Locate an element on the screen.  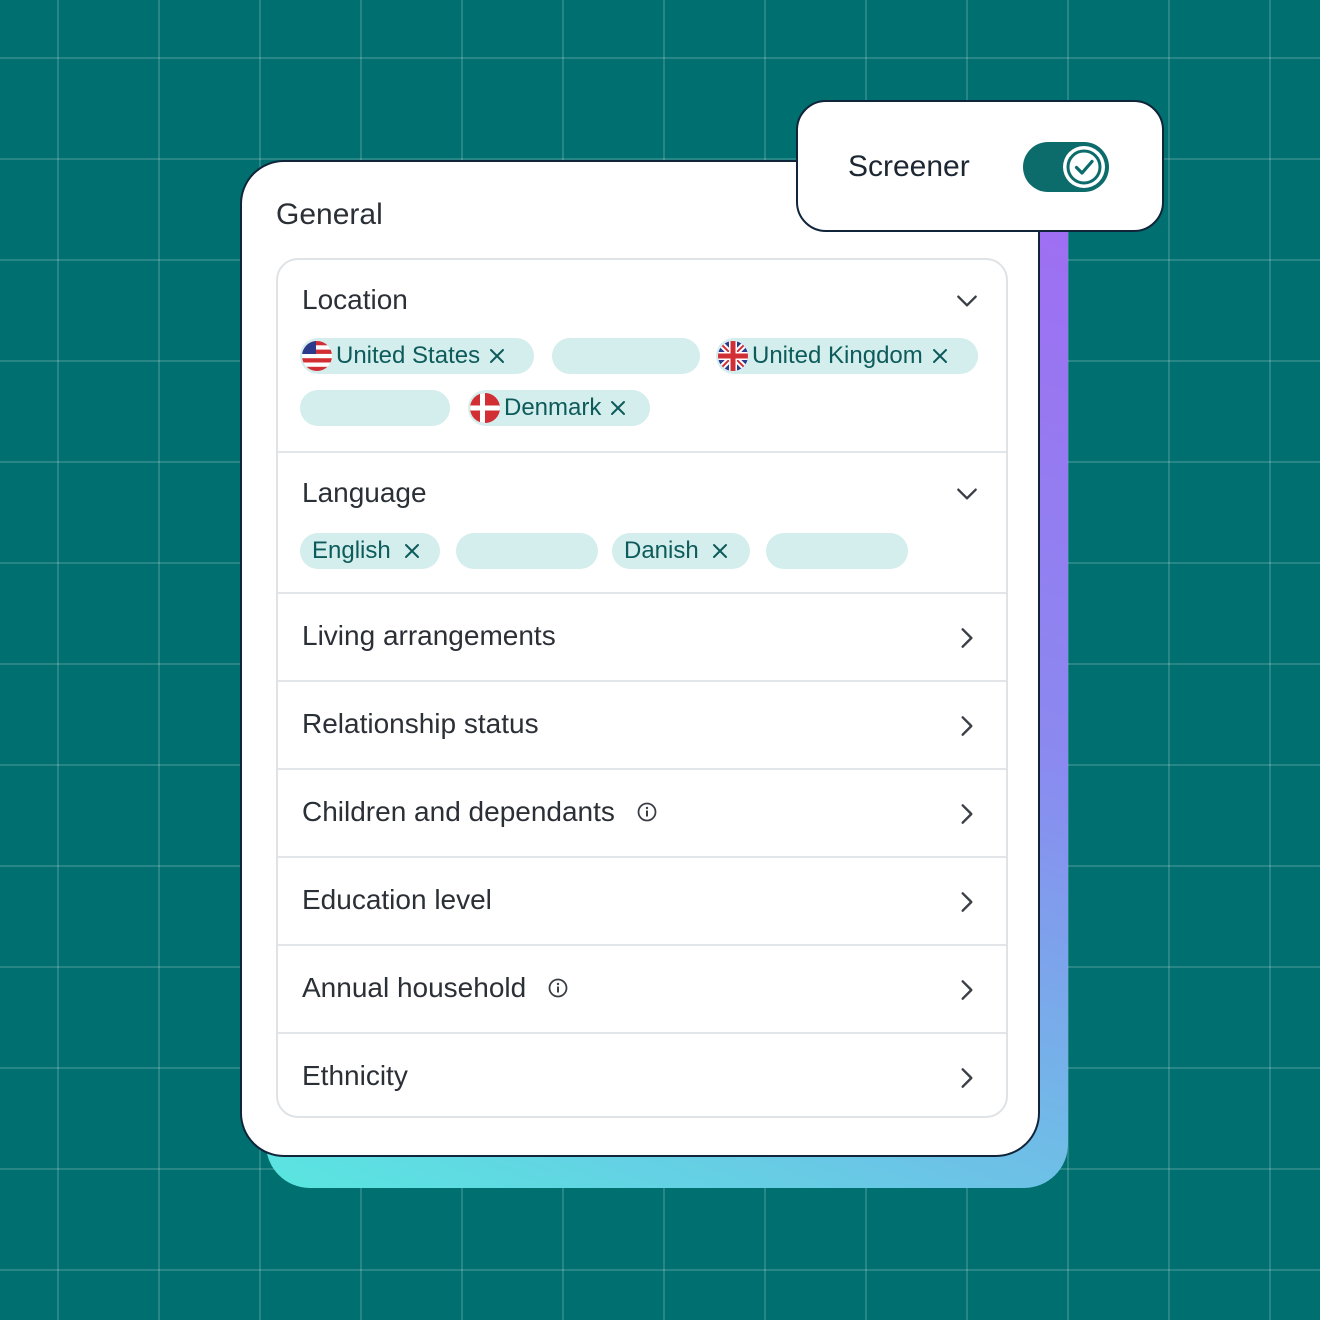
row-label-container: Annual household is located at coordinates (435, 988).